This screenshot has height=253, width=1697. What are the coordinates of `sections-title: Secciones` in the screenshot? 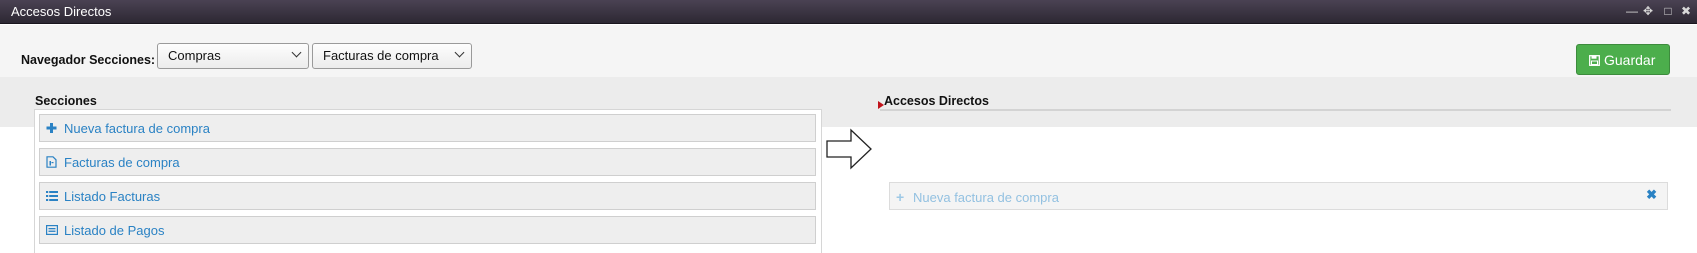 It's located at (66, 101).